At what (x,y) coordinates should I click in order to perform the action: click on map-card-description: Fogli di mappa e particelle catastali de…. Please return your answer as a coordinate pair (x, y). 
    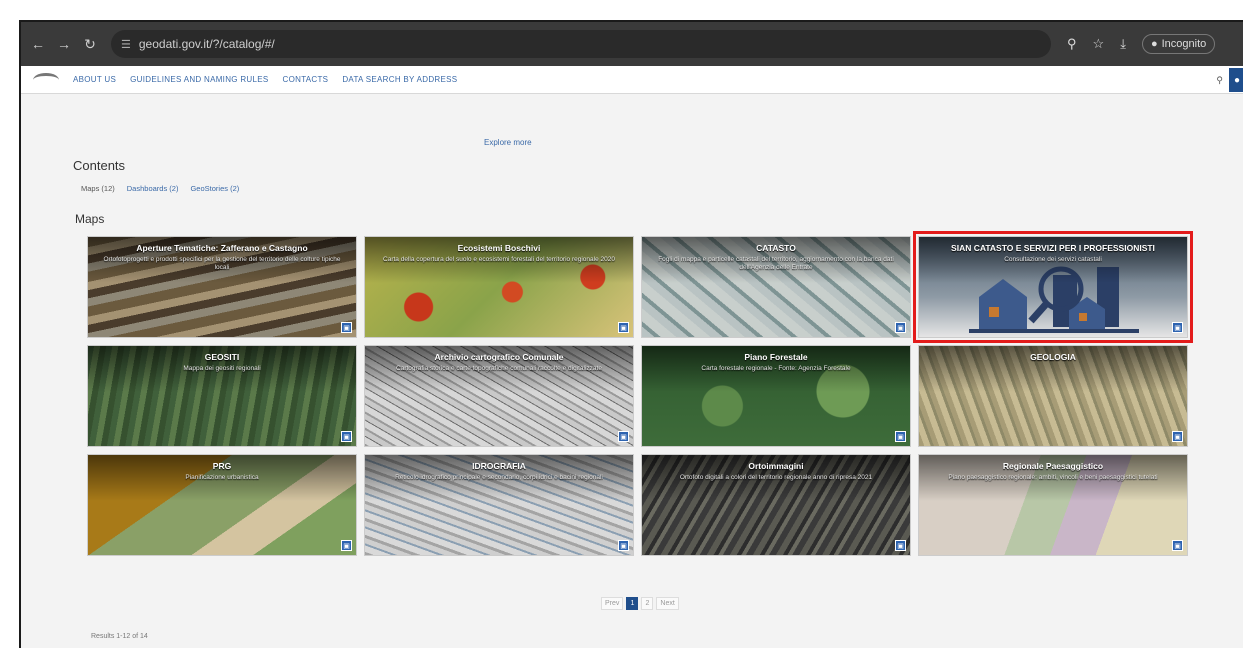
    Looking at the image, I should click on (776, 263).